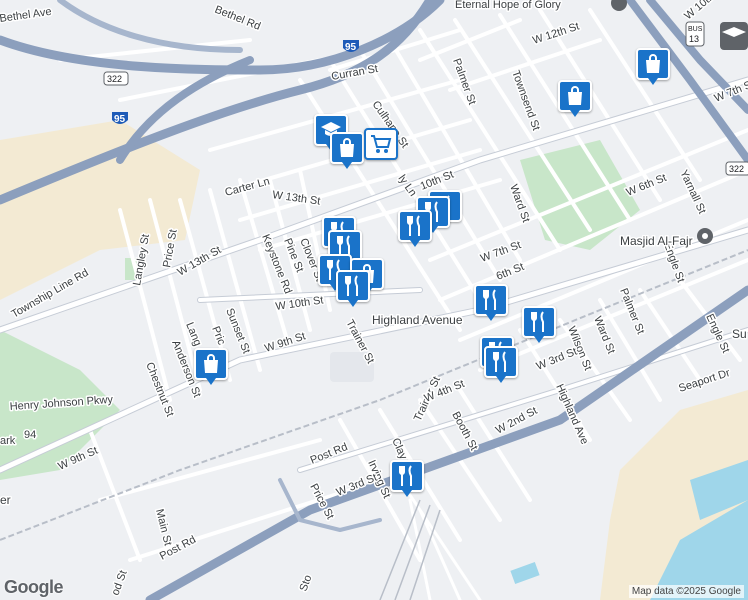 This screenshot has height=600, width=748. I want to click on label-park-number: 94, so click(30, 435).